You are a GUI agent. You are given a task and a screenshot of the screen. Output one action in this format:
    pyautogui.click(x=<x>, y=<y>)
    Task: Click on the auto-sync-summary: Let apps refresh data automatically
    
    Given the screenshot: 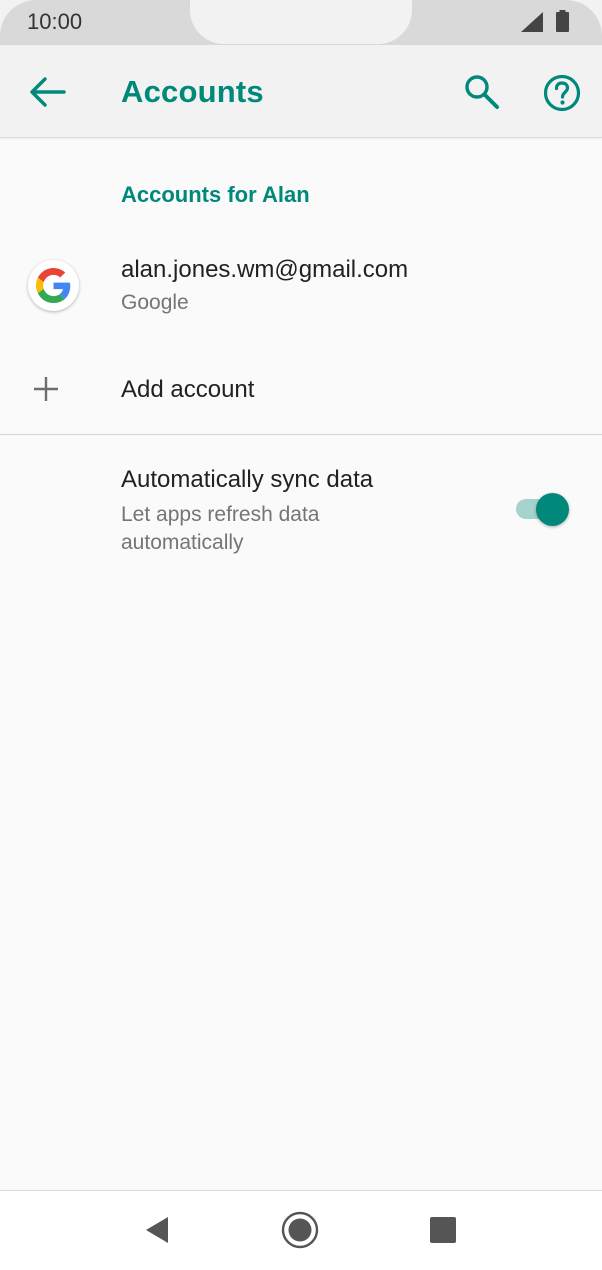 What is the action you would take?
    pyautogui.click(x=220, y=528)
    